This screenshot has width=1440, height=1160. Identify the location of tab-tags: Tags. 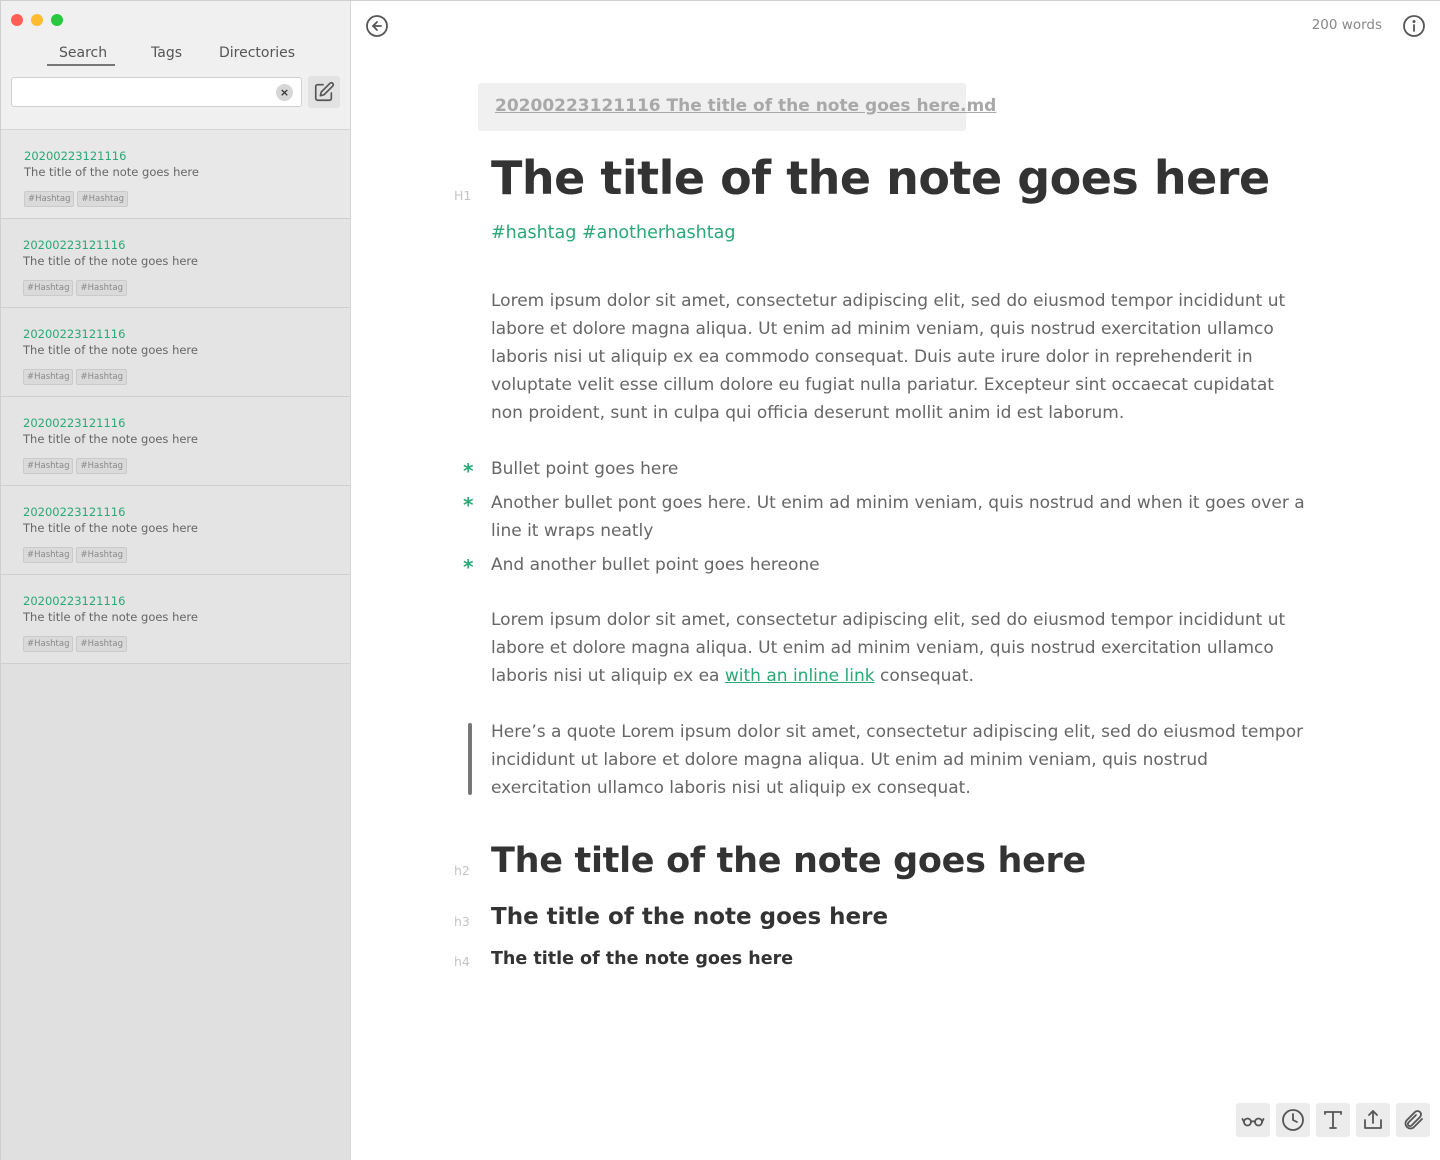
(166, 53).